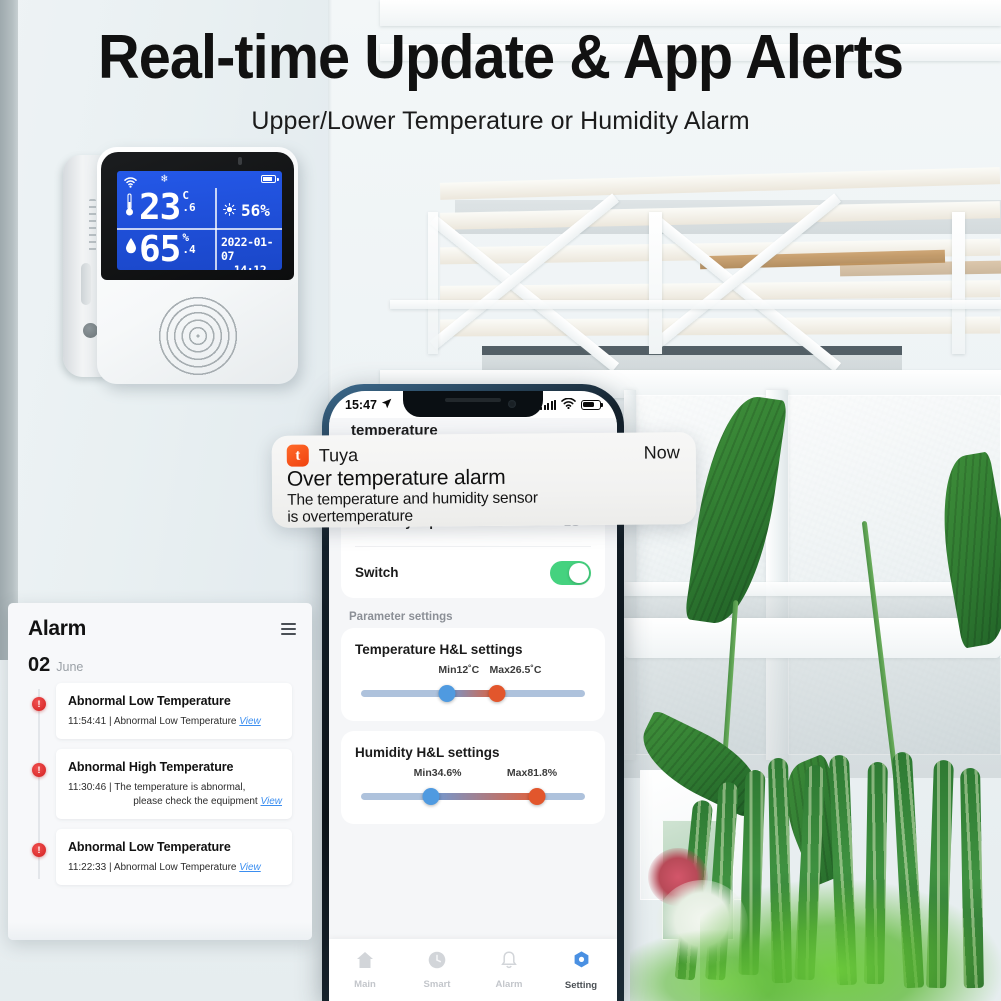 This screenshot has width=1001, height=1001. I want to click on device-body: ❄ 23 C .6 65 % .4 56% 2022-01-07 14:12, so click(197, 265).